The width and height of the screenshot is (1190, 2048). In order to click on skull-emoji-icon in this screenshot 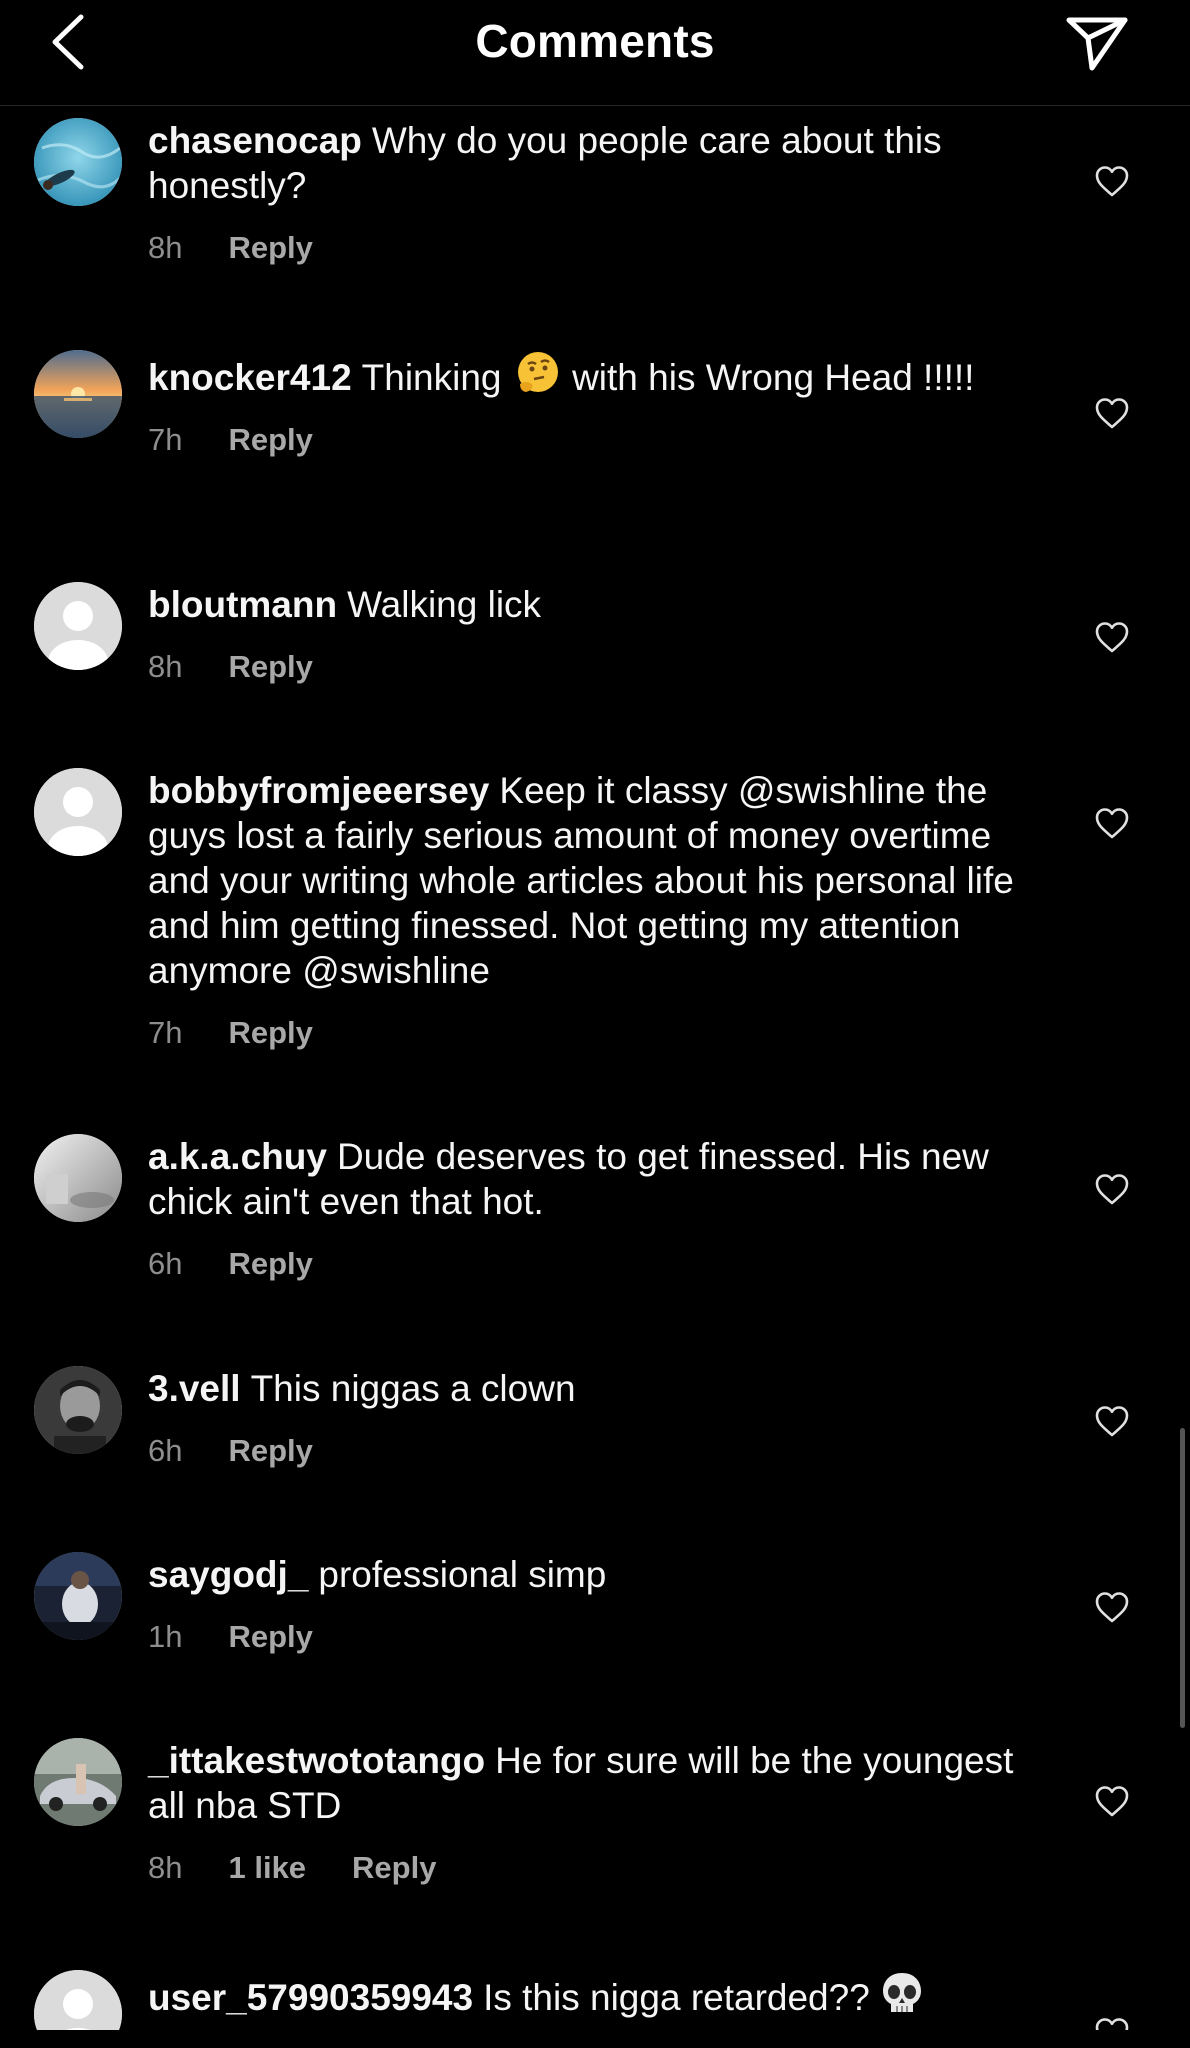, I will do `click(902, 1992)`.